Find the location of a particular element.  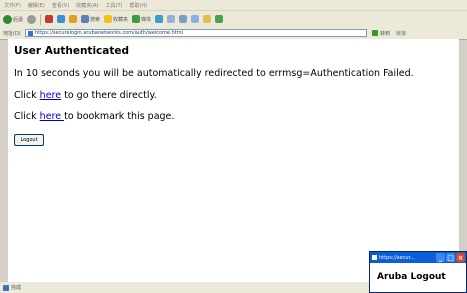

logout-button: Logout is located at coordinates (29, 140).